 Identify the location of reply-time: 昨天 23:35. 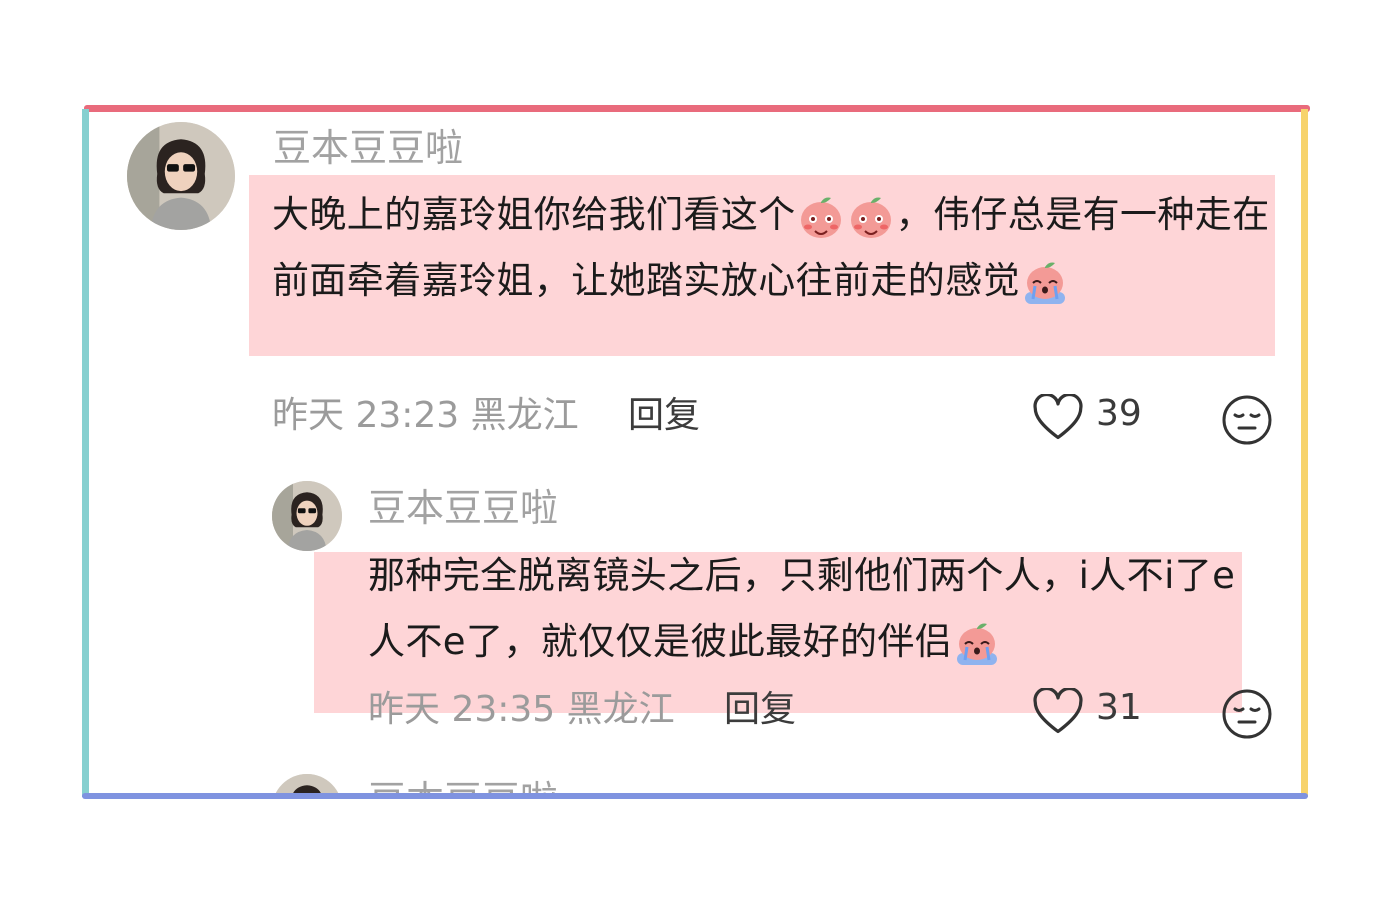
(462, 709).